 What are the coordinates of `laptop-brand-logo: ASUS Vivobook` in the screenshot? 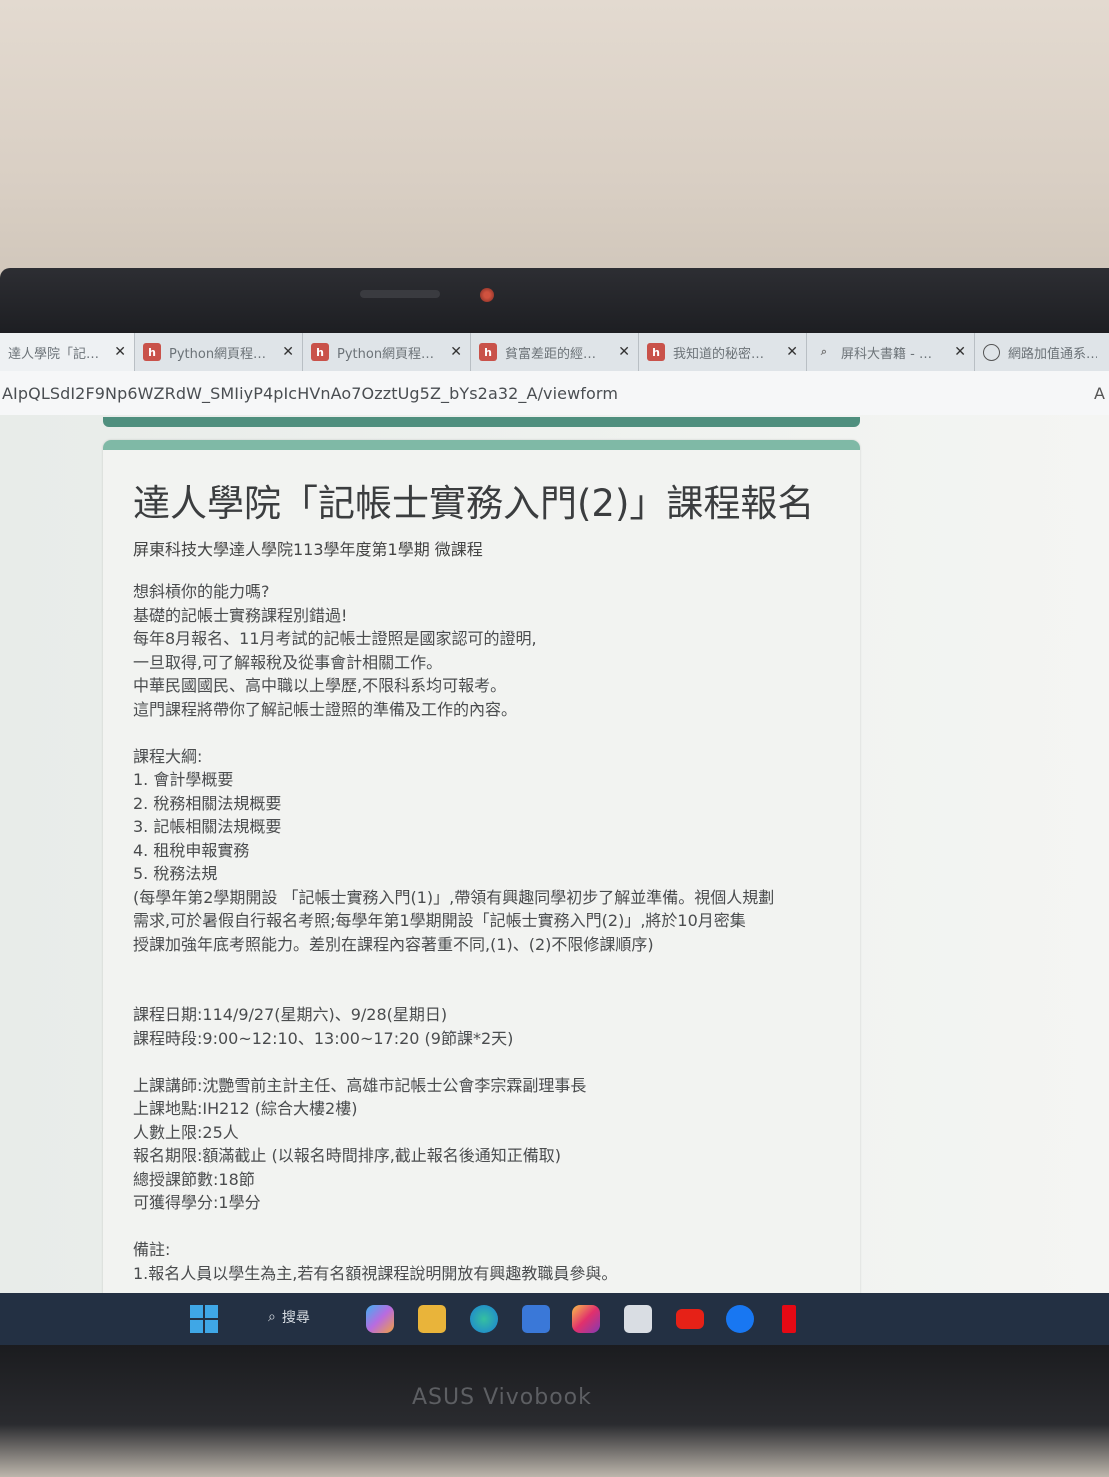 It's located at (502, 1397).